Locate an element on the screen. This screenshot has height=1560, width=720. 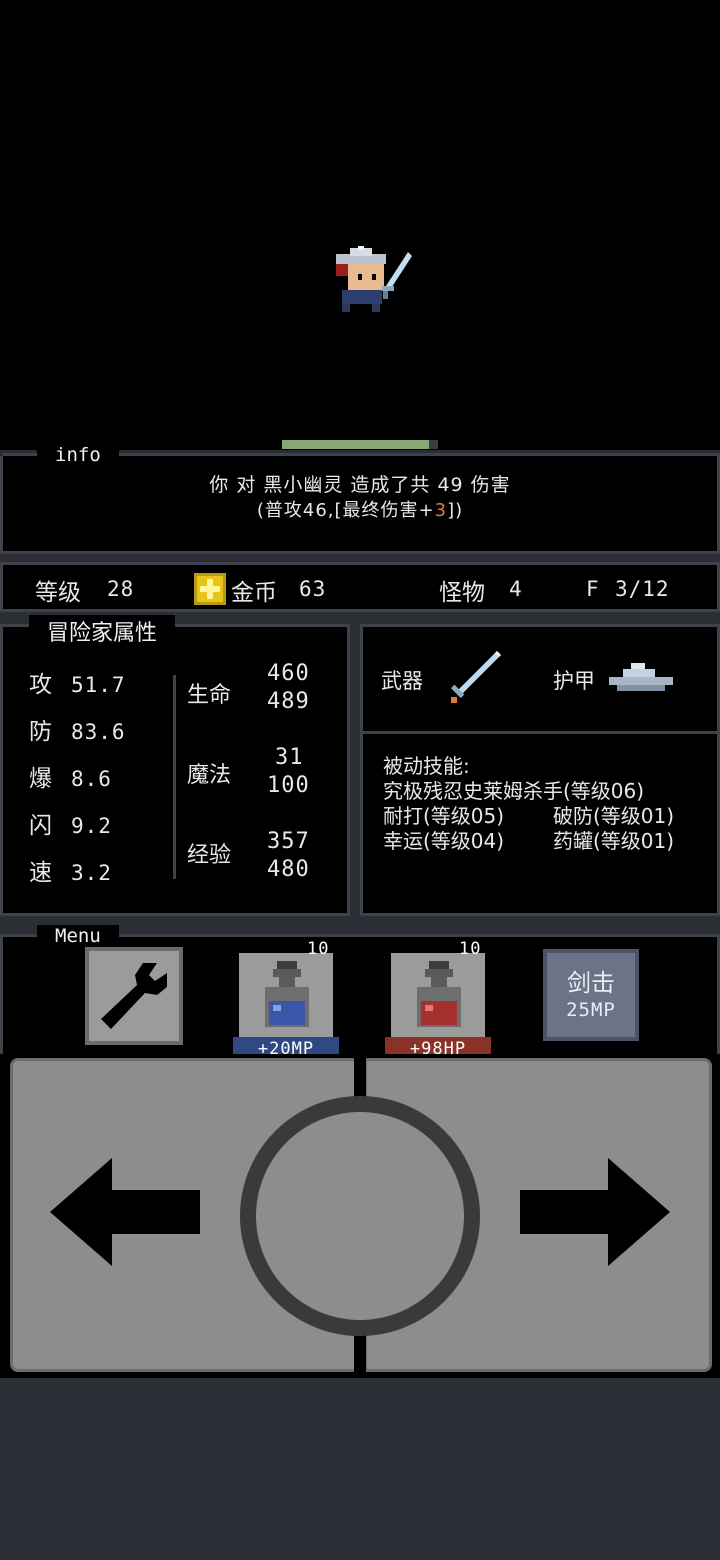
gold-label: 金币 is located at coordinates (254, 593).